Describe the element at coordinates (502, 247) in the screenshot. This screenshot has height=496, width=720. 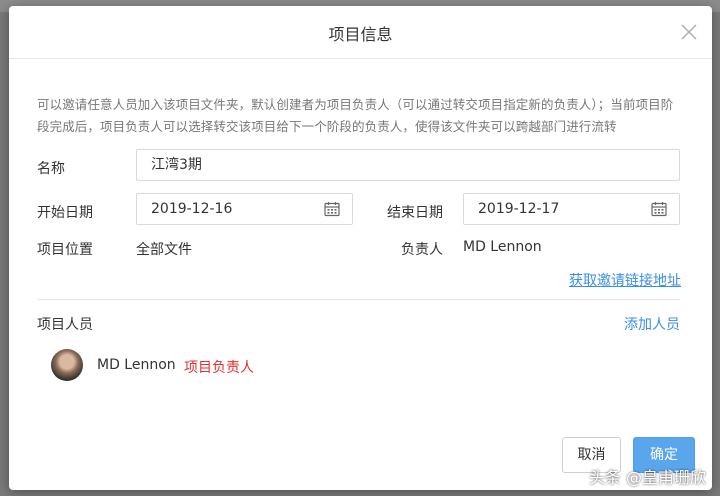
I see `owner-value: MD Lennon` at that location.